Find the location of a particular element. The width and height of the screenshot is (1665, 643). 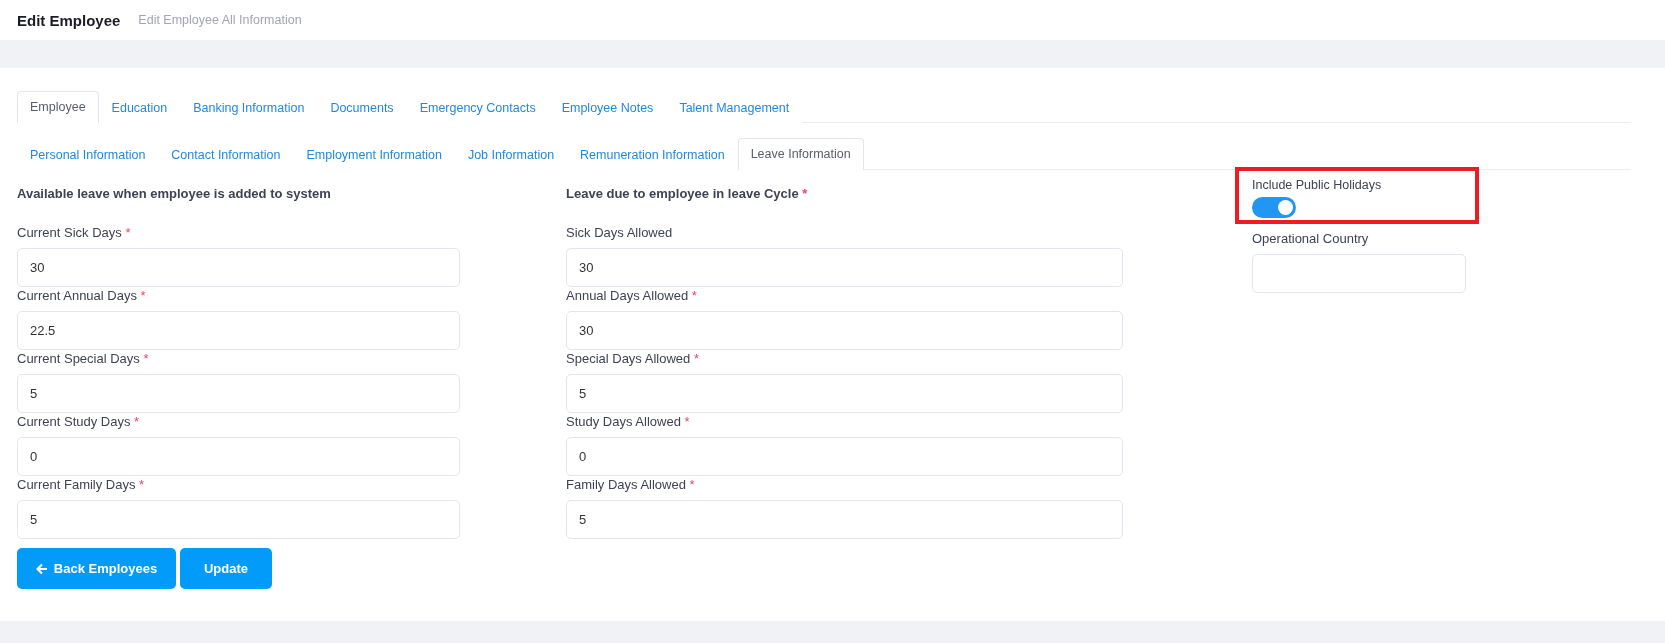

back-button: Back Employees is located at coordinates (96, 568).